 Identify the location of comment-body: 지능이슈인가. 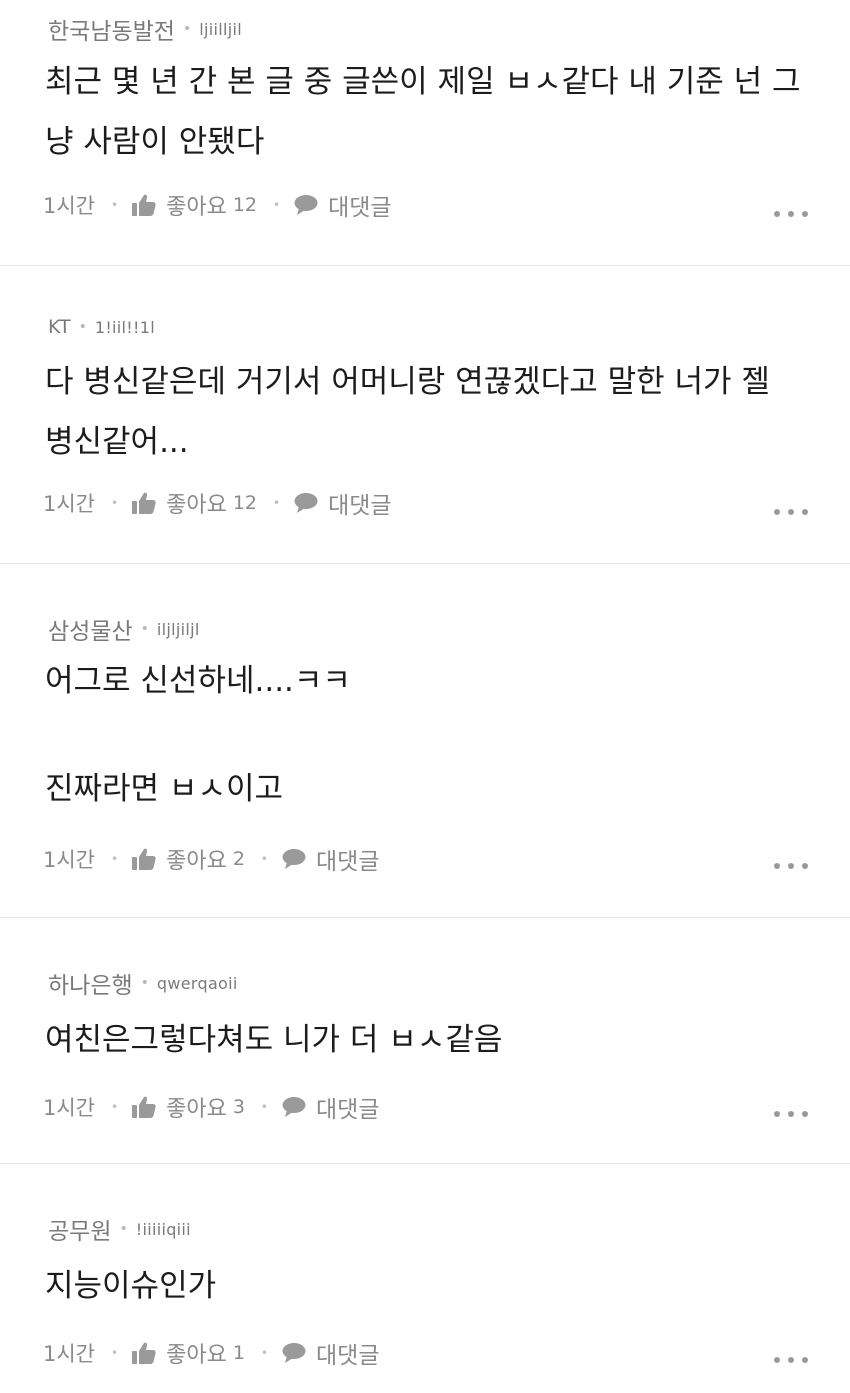
(430, 1286).